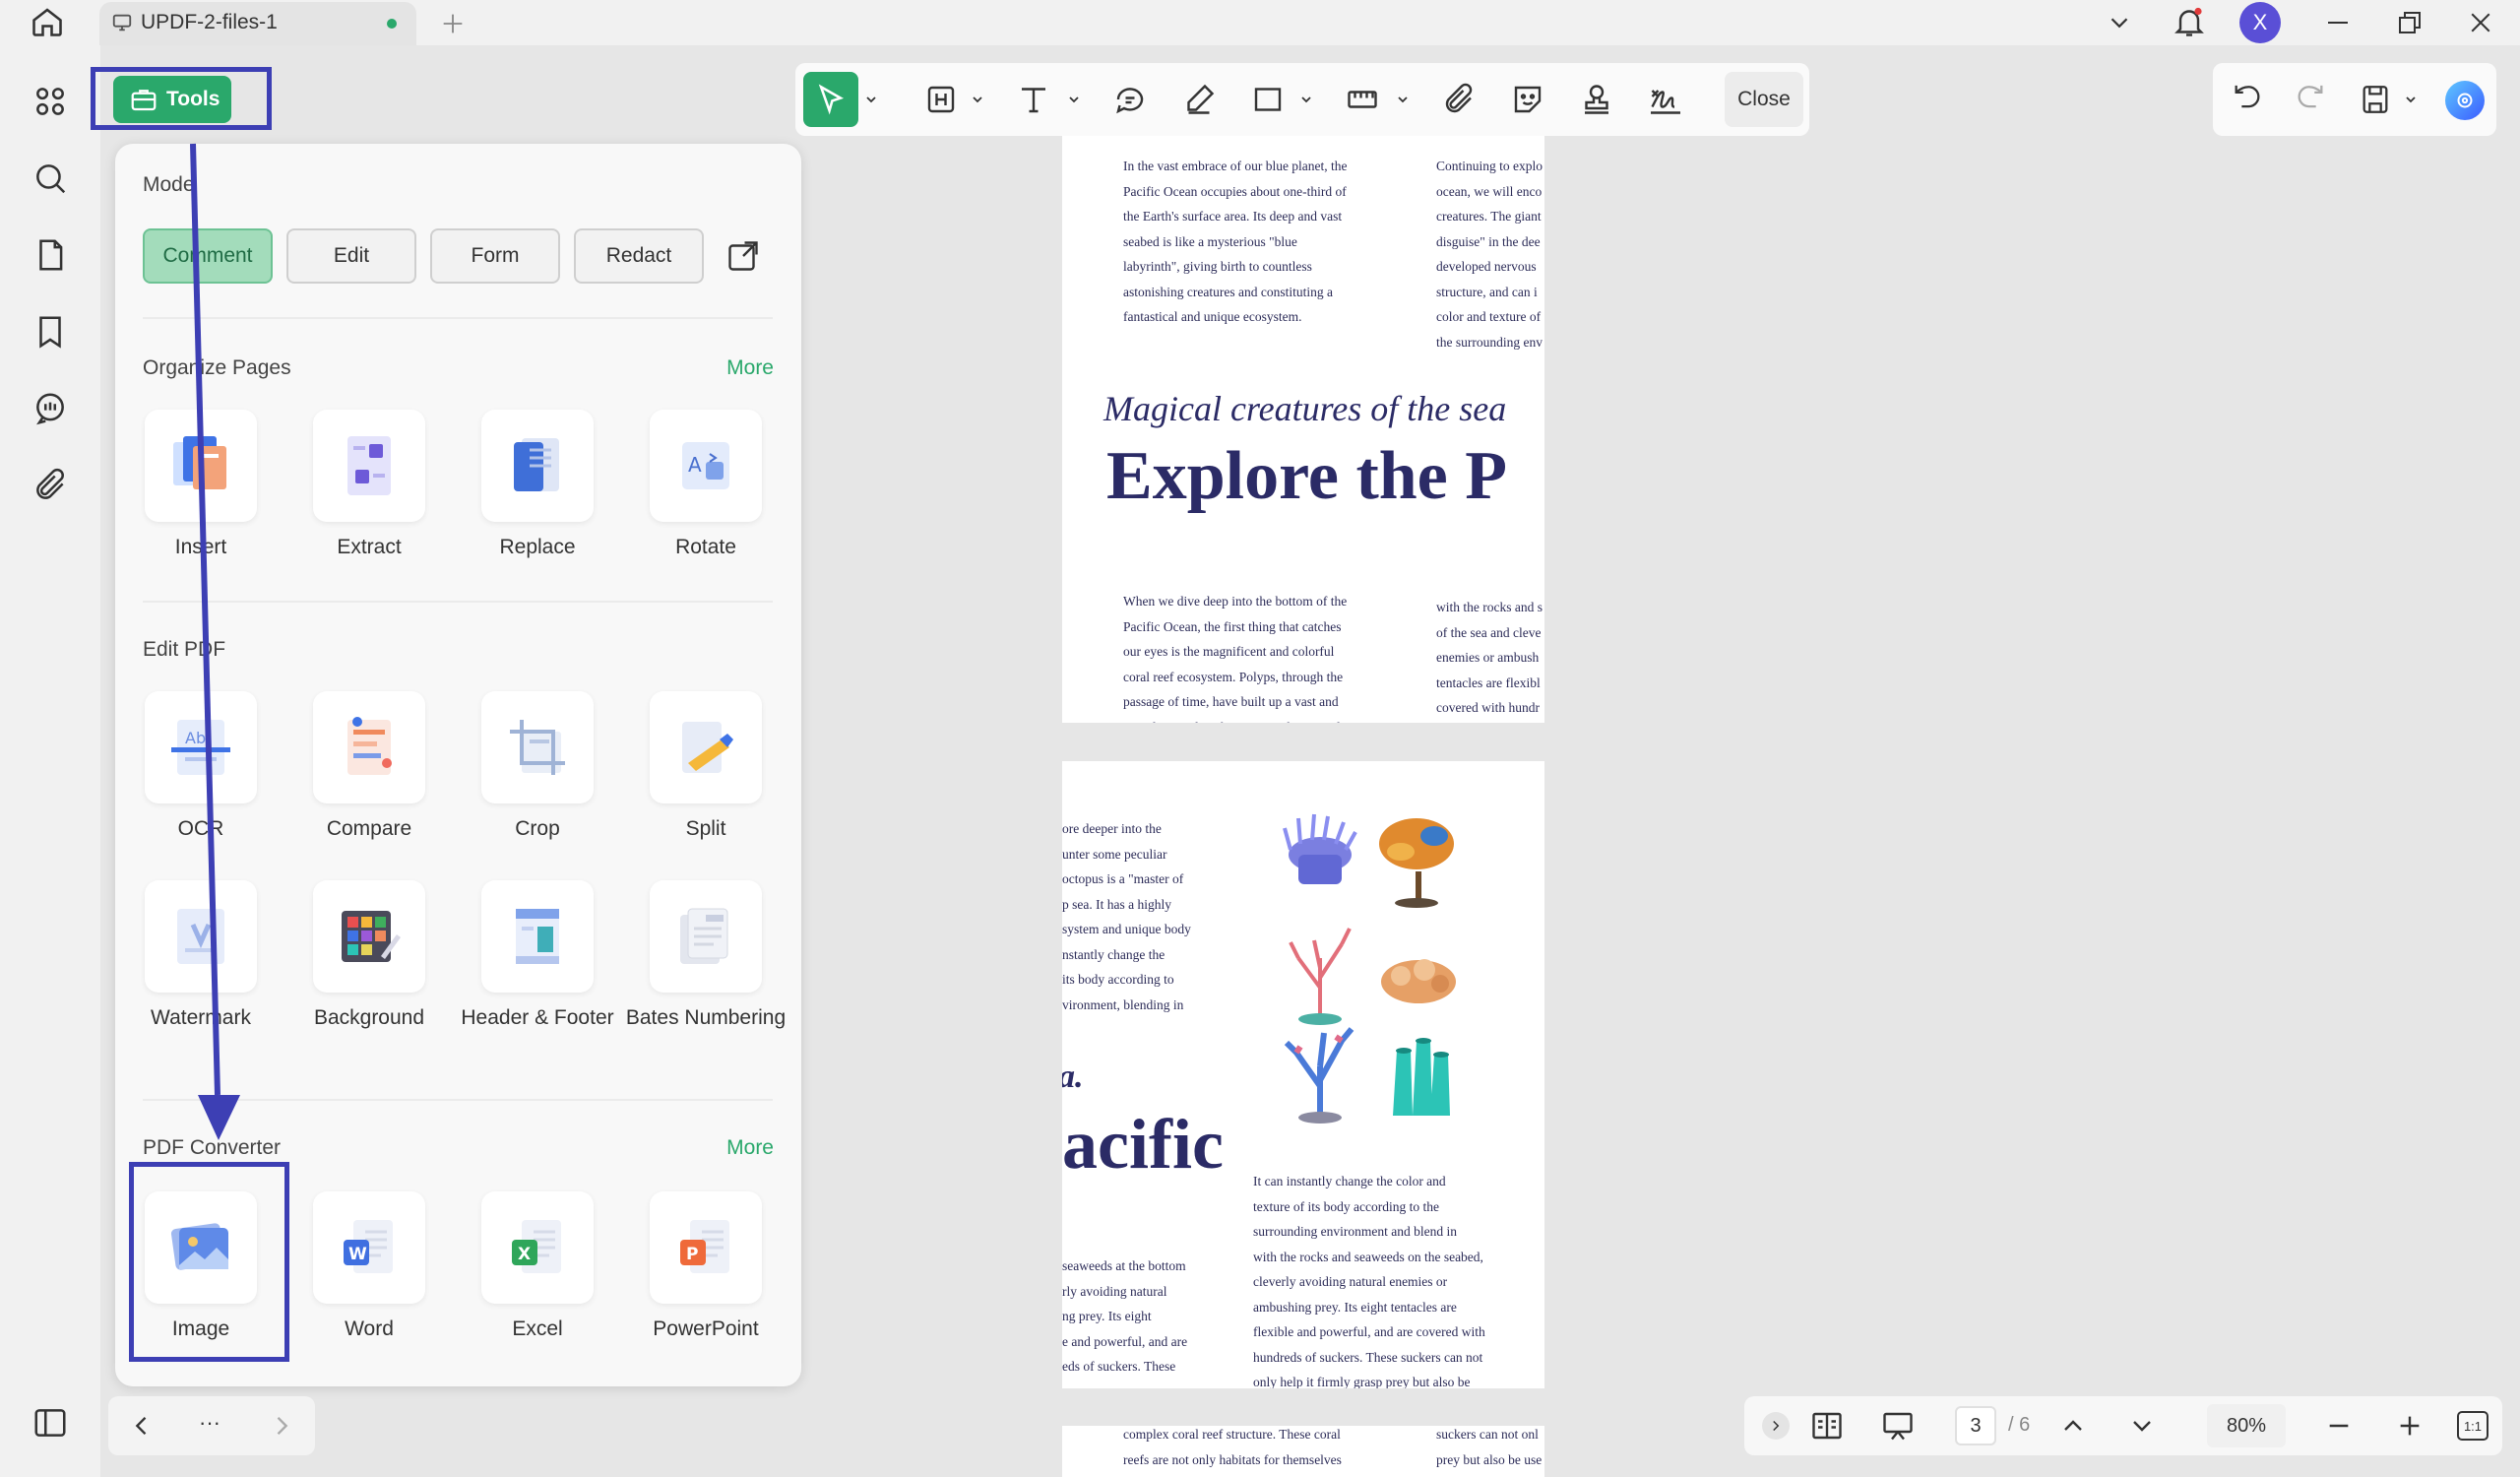 Image resolution: width=2520 pixels, height=1477 pixels. What do you see at coordinates (281, 1426) in the screenshot?
I see `chevron-right-icon` at bounding box center [281, 1426].